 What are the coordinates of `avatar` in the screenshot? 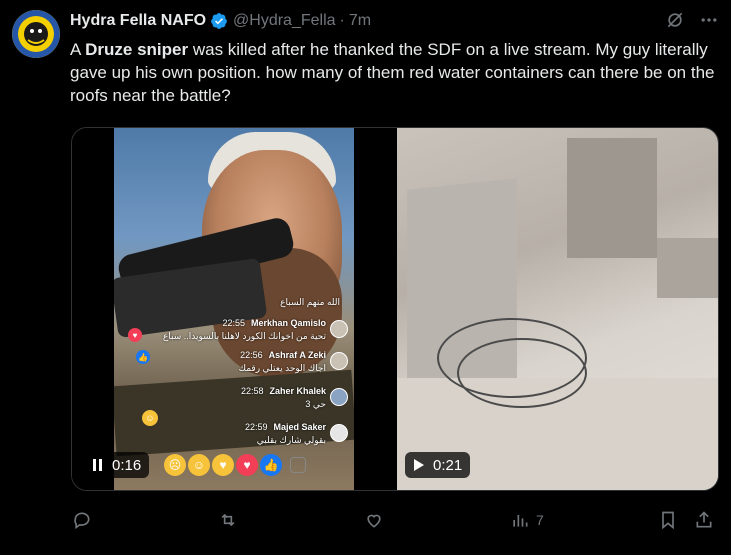 It's located at (36, 34).